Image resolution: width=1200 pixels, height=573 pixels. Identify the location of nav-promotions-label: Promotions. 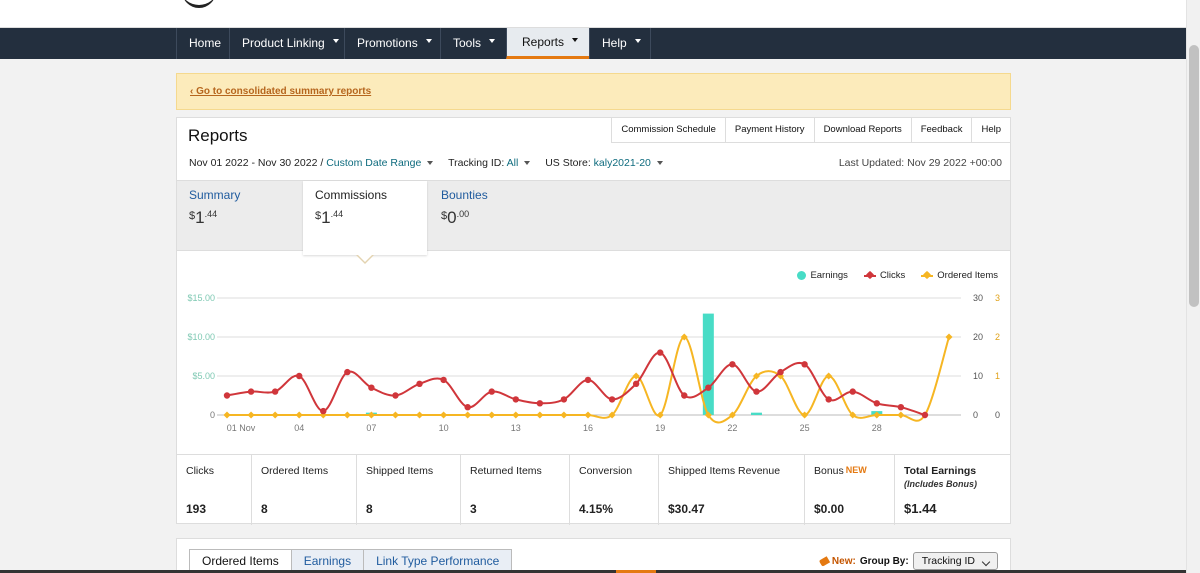
(387, 43).